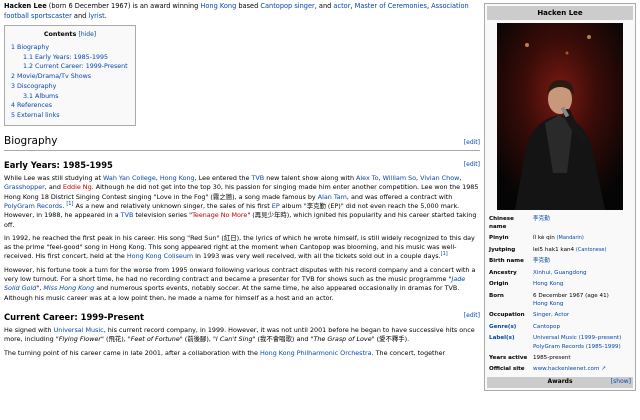 The image size is (640, 420). What do you see at coordinates (88, 34) in the screenshot?
I see `toc-hide-toggle: [hide]` at bounding box center [88, 34].